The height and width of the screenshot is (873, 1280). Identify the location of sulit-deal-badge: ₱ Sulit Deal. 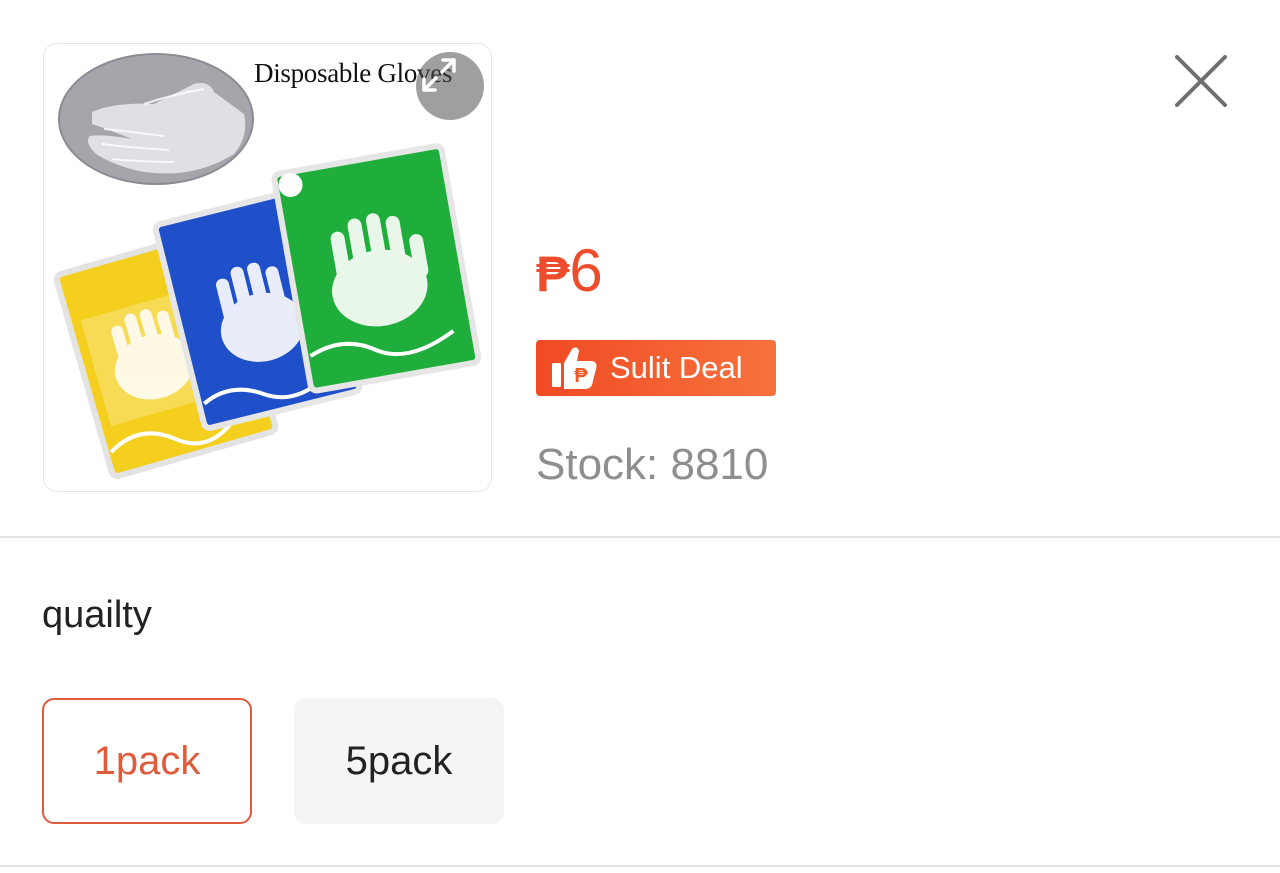
(656, 368).